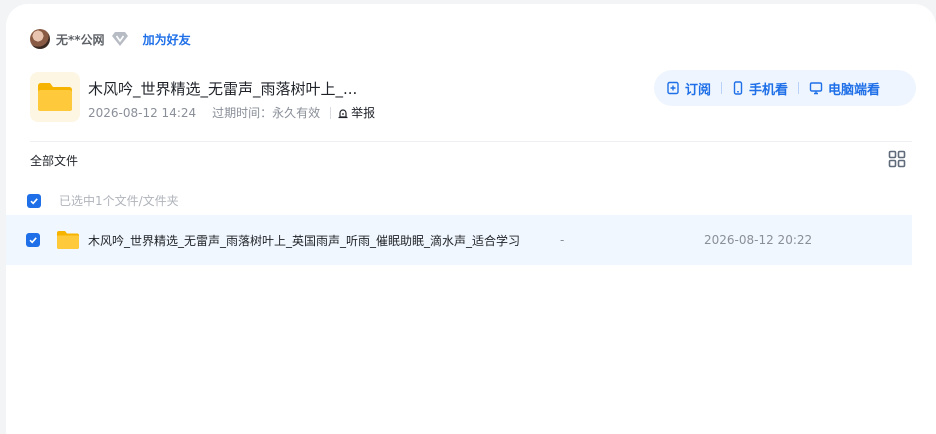 The height and width of the screenshot is (434, 936). I want to click on subscribe-icon, so click(673, 88).